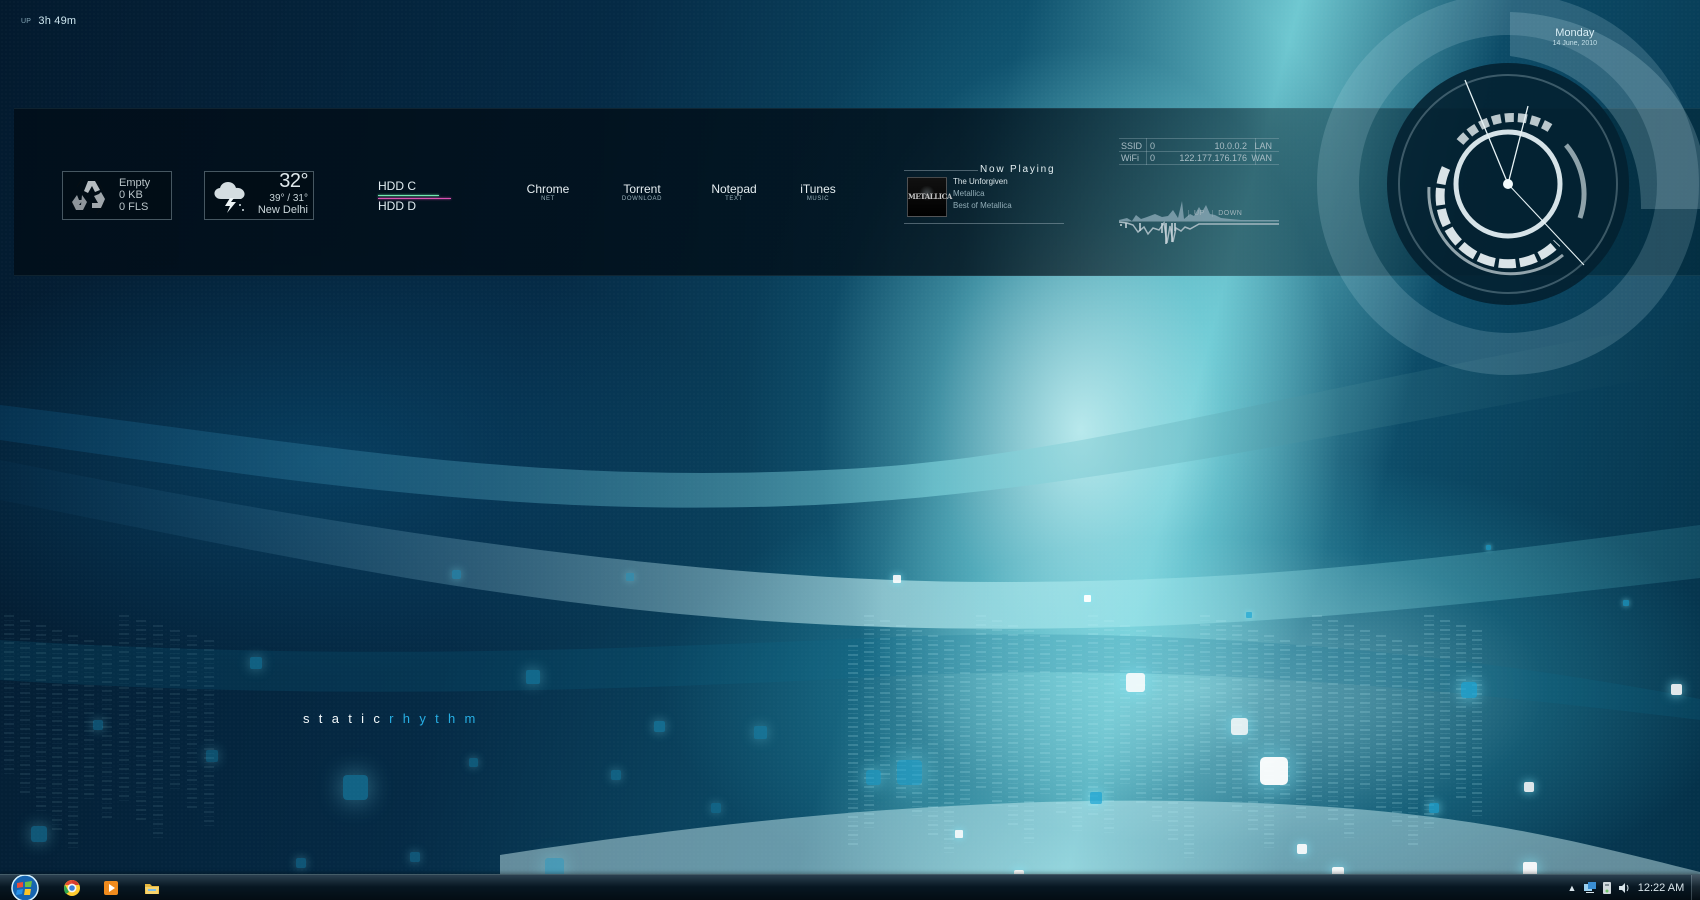 The width and height of the screenshot is (1700, 900). I want to click on recycle-bin-size: 0 KB, so click(131, 195).